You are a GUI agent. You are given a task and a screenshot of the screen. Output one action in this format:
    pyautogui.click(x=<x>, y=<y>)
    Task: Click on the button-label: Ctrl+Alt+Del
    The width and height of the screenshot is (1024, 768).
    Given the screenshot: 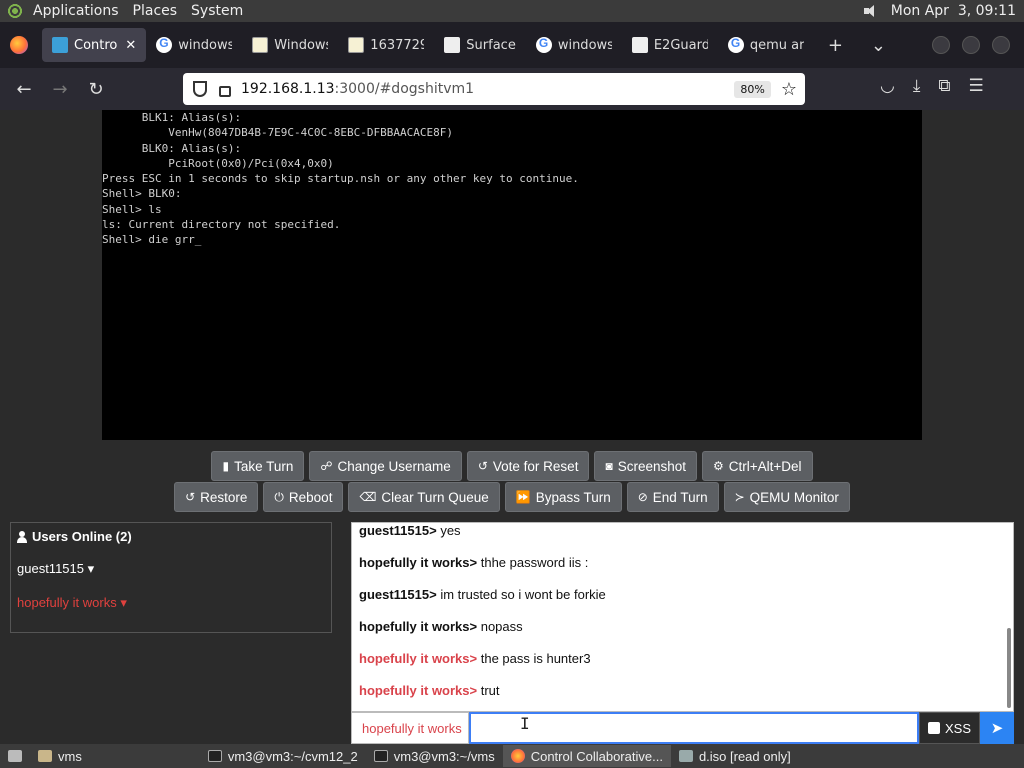 What is the action you would take?
    pyautogui.click(x=765, y=466)
    